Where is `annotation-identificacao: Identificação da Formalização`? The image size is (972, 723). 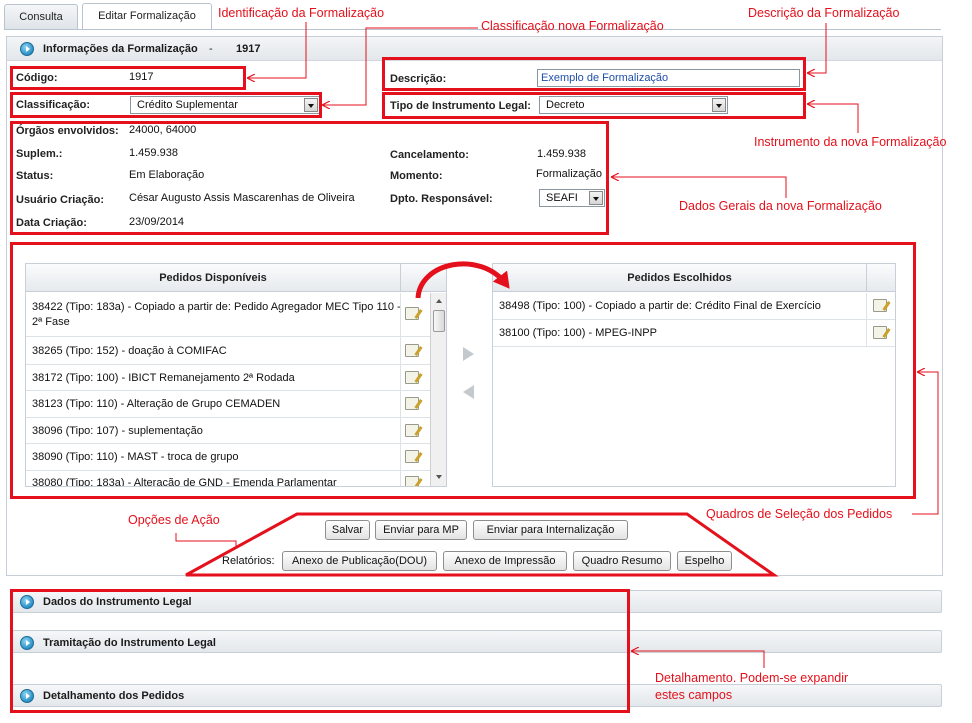 annotation-identificacao: Identificação da Formalização is located at coordinates (301, 13).